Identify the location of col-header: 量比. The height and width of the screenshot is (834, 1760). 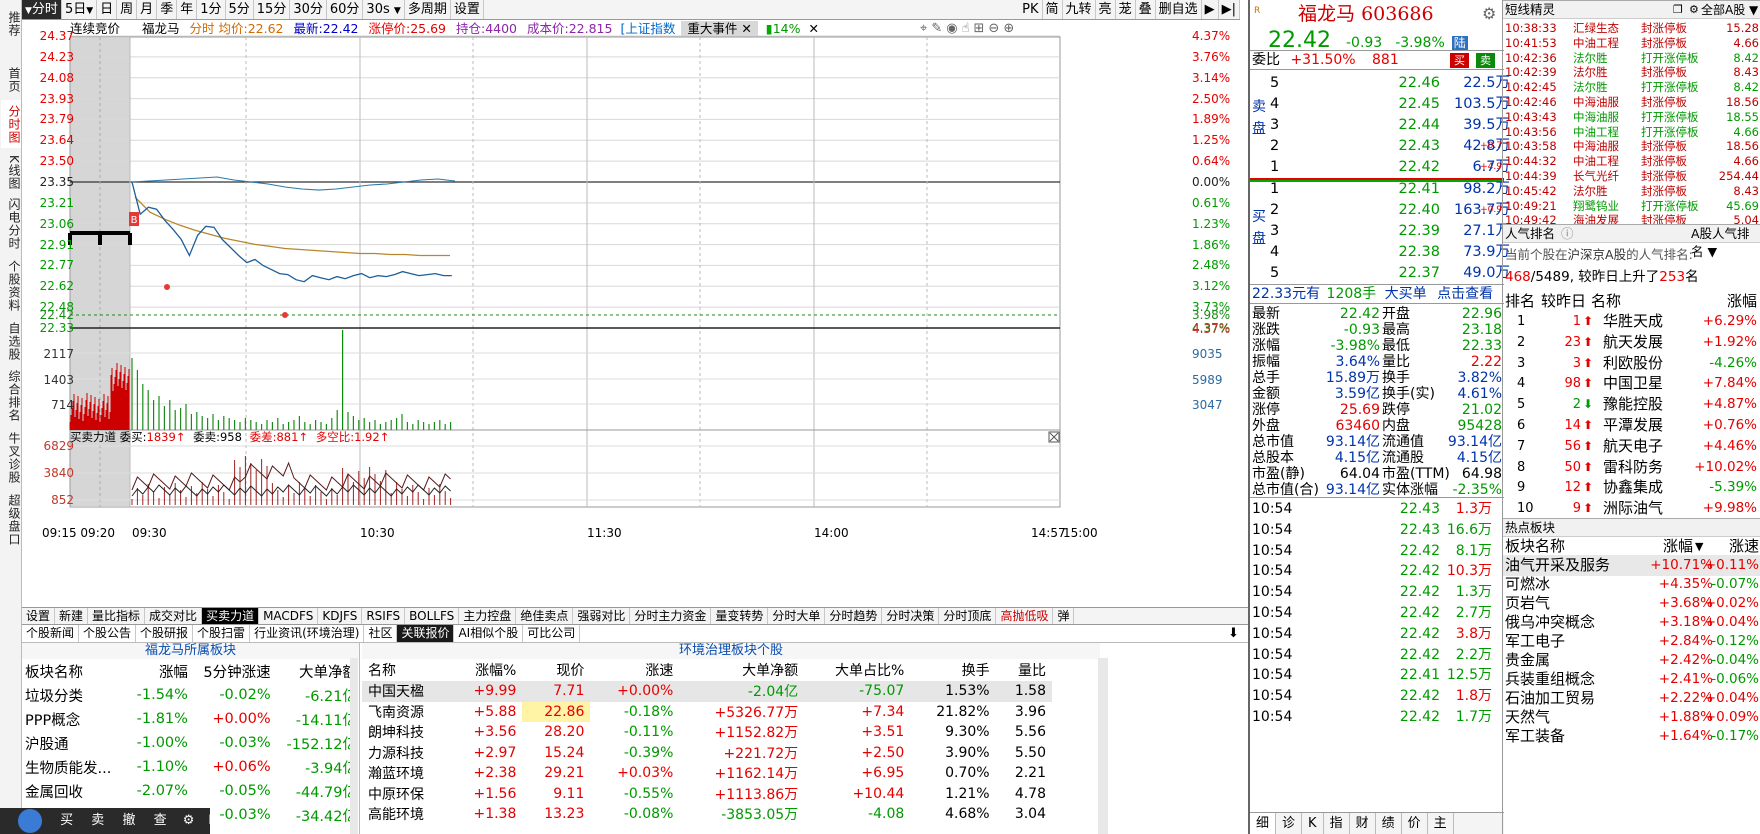
(1024, 670).